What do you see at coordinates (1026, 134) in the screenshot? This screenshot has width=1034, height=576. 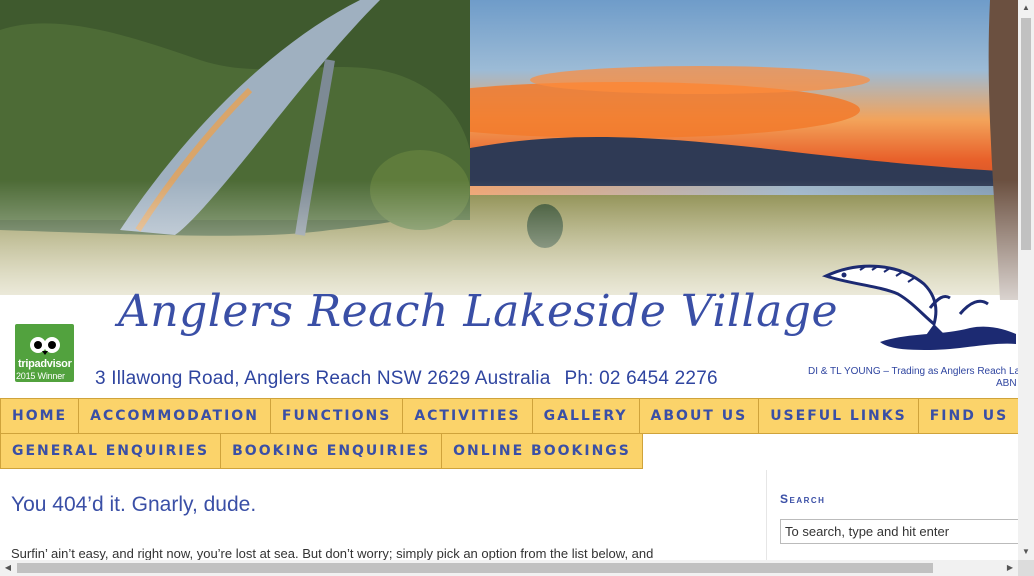 I see `vertical-scrollbar-thumb` at bounding box center [1026, 134].